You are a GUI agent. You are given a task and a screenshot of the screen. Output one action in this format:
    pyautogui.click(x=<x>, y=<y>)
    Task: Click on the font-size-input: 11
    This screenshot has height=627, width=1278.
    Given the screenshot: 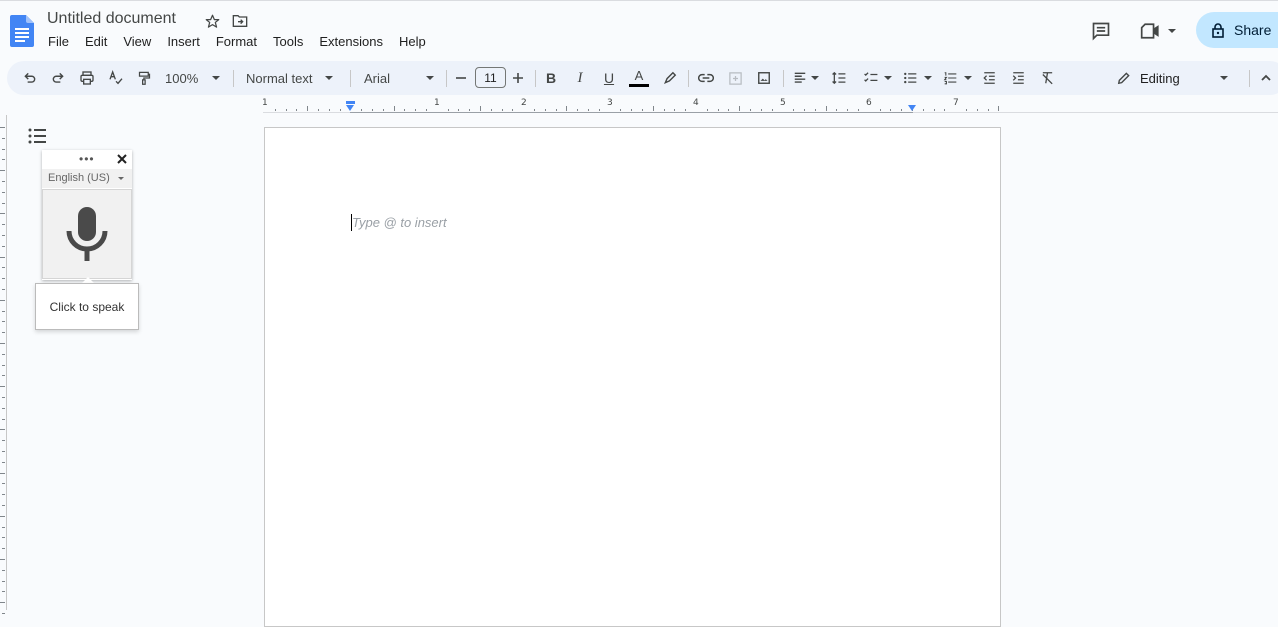 What is the action you would take?
    pyautogui.click(x=490, y=77)
    